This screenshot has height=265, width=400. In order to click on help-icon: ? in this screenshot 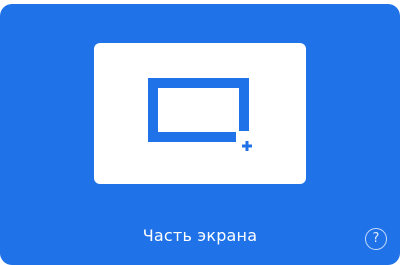, I will do `click(376, 239)`.